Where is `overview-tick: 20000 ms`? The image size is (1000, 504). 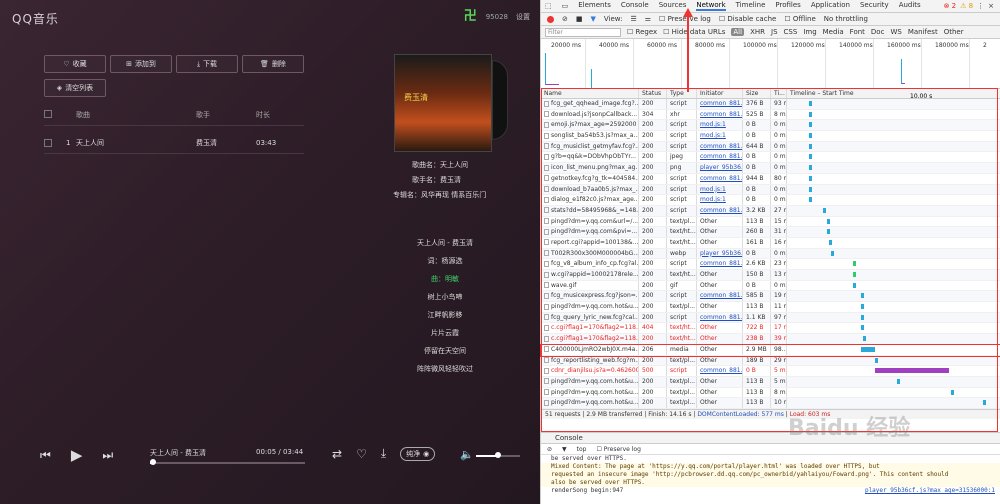 overview-tick: 20000 ms is located at coordinates (566, 45).